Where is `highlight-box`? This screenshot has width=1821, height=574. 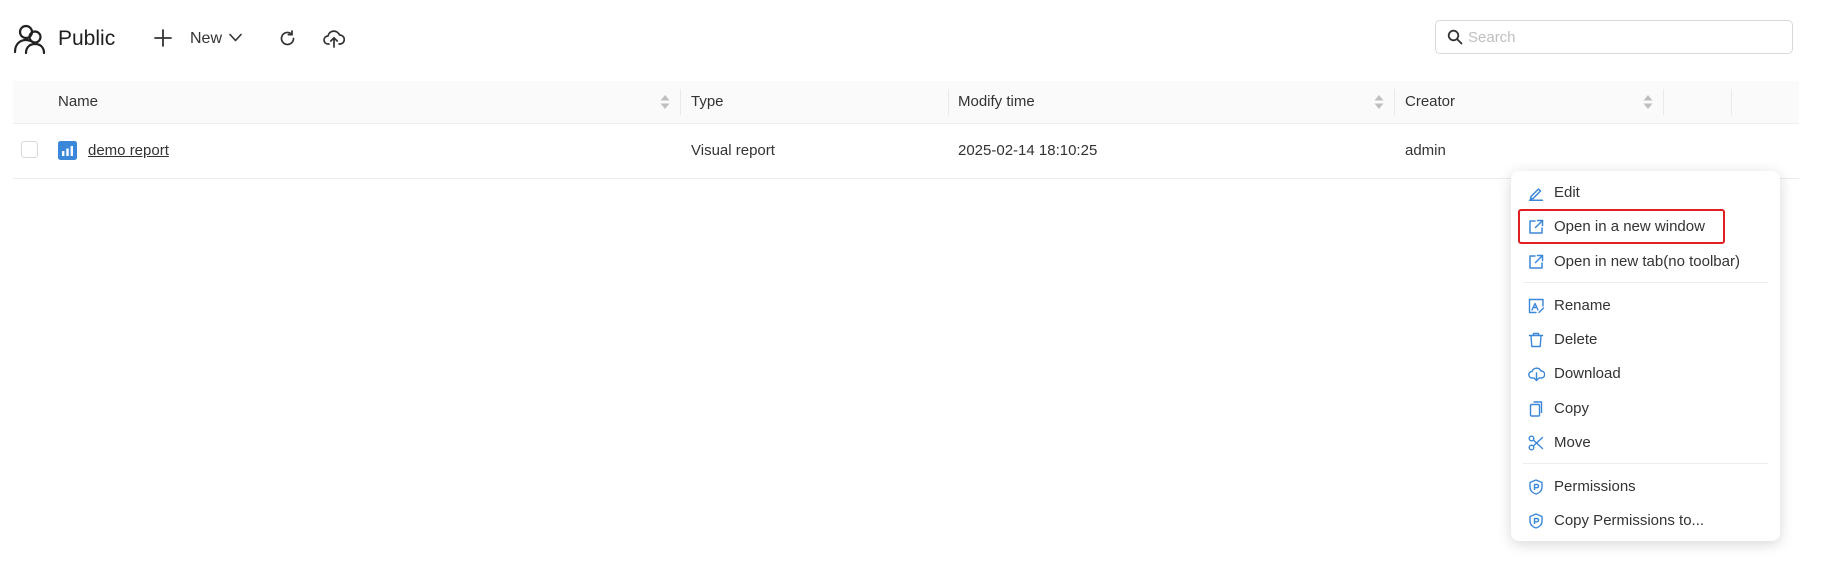 highlight-box is located at coordinates (1621, 226).